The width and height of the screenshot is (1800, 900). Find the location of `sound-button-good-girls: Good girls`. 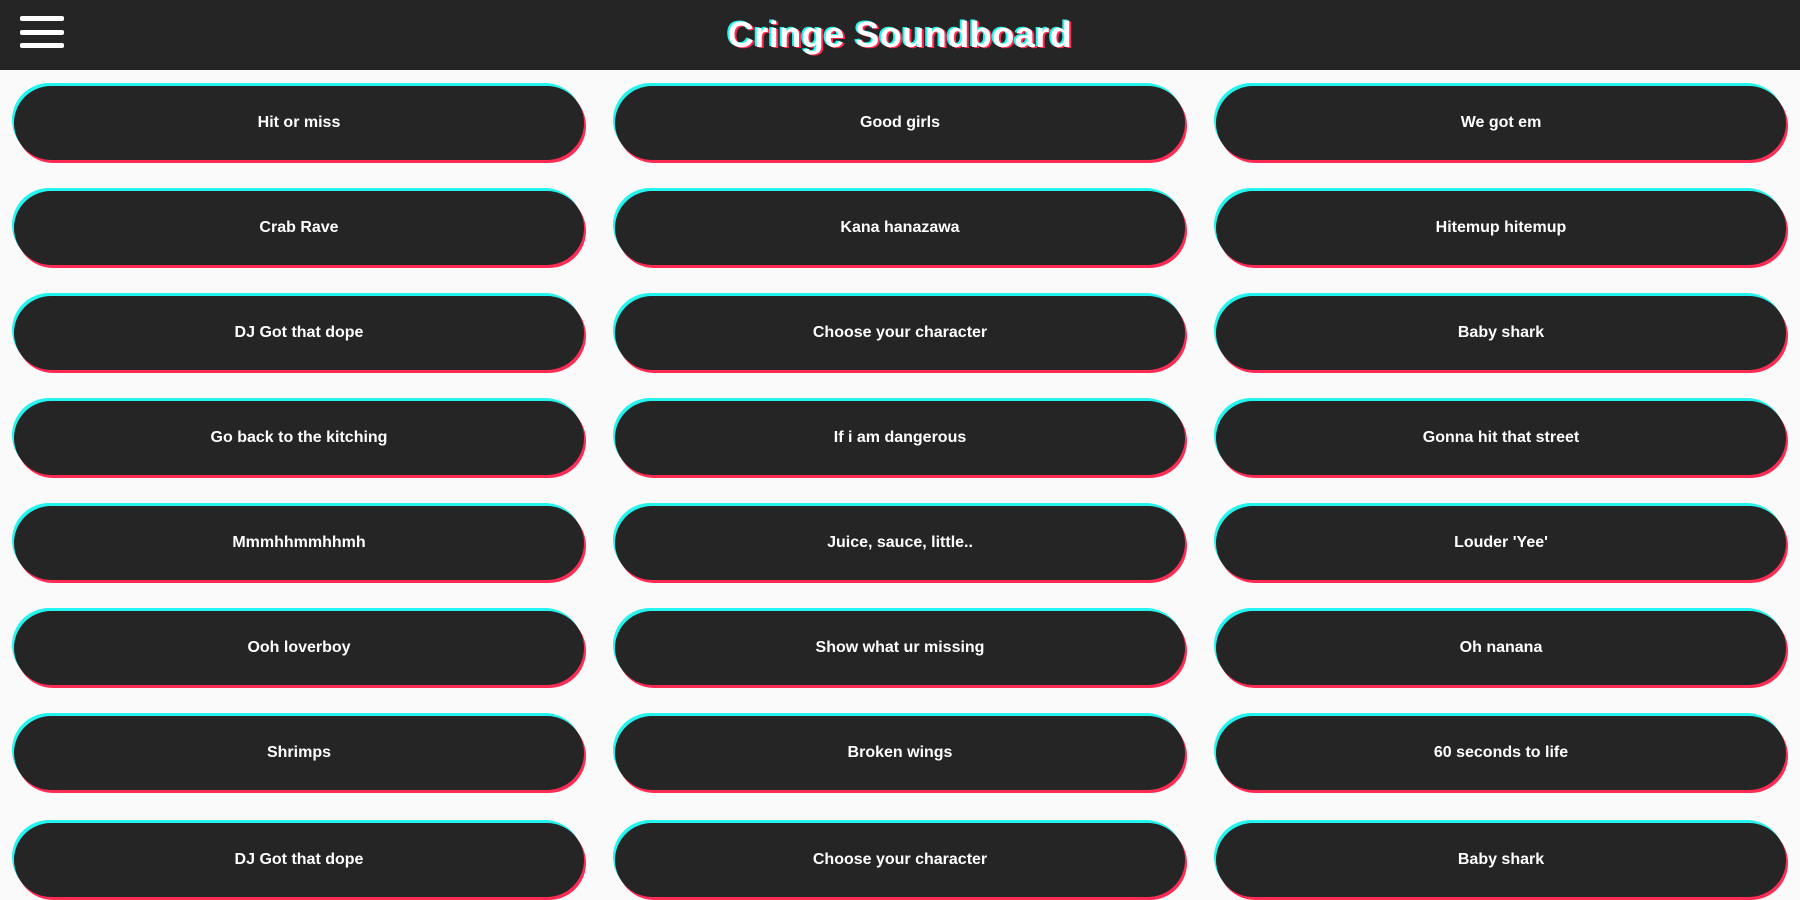

sound-button-good-girls: Good girls is located at coordinates (900, 123).